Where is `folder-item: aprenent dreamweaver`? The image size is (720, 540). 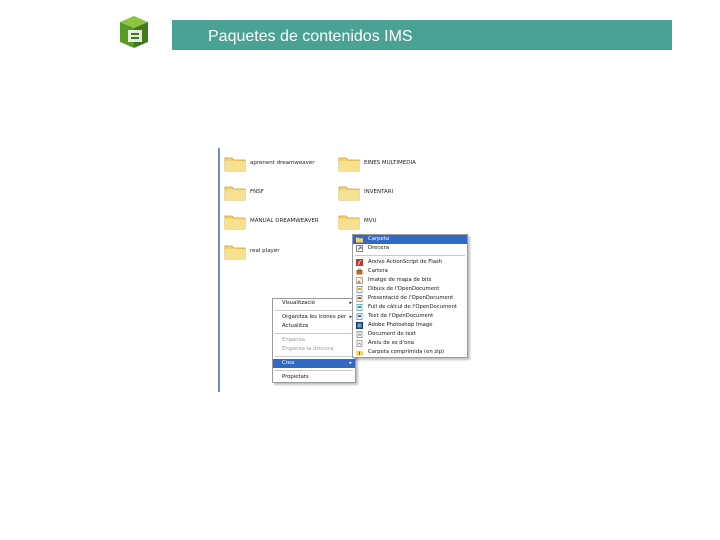
folder-item: aprenent dreamweaver is located at coordinates (269, 163).